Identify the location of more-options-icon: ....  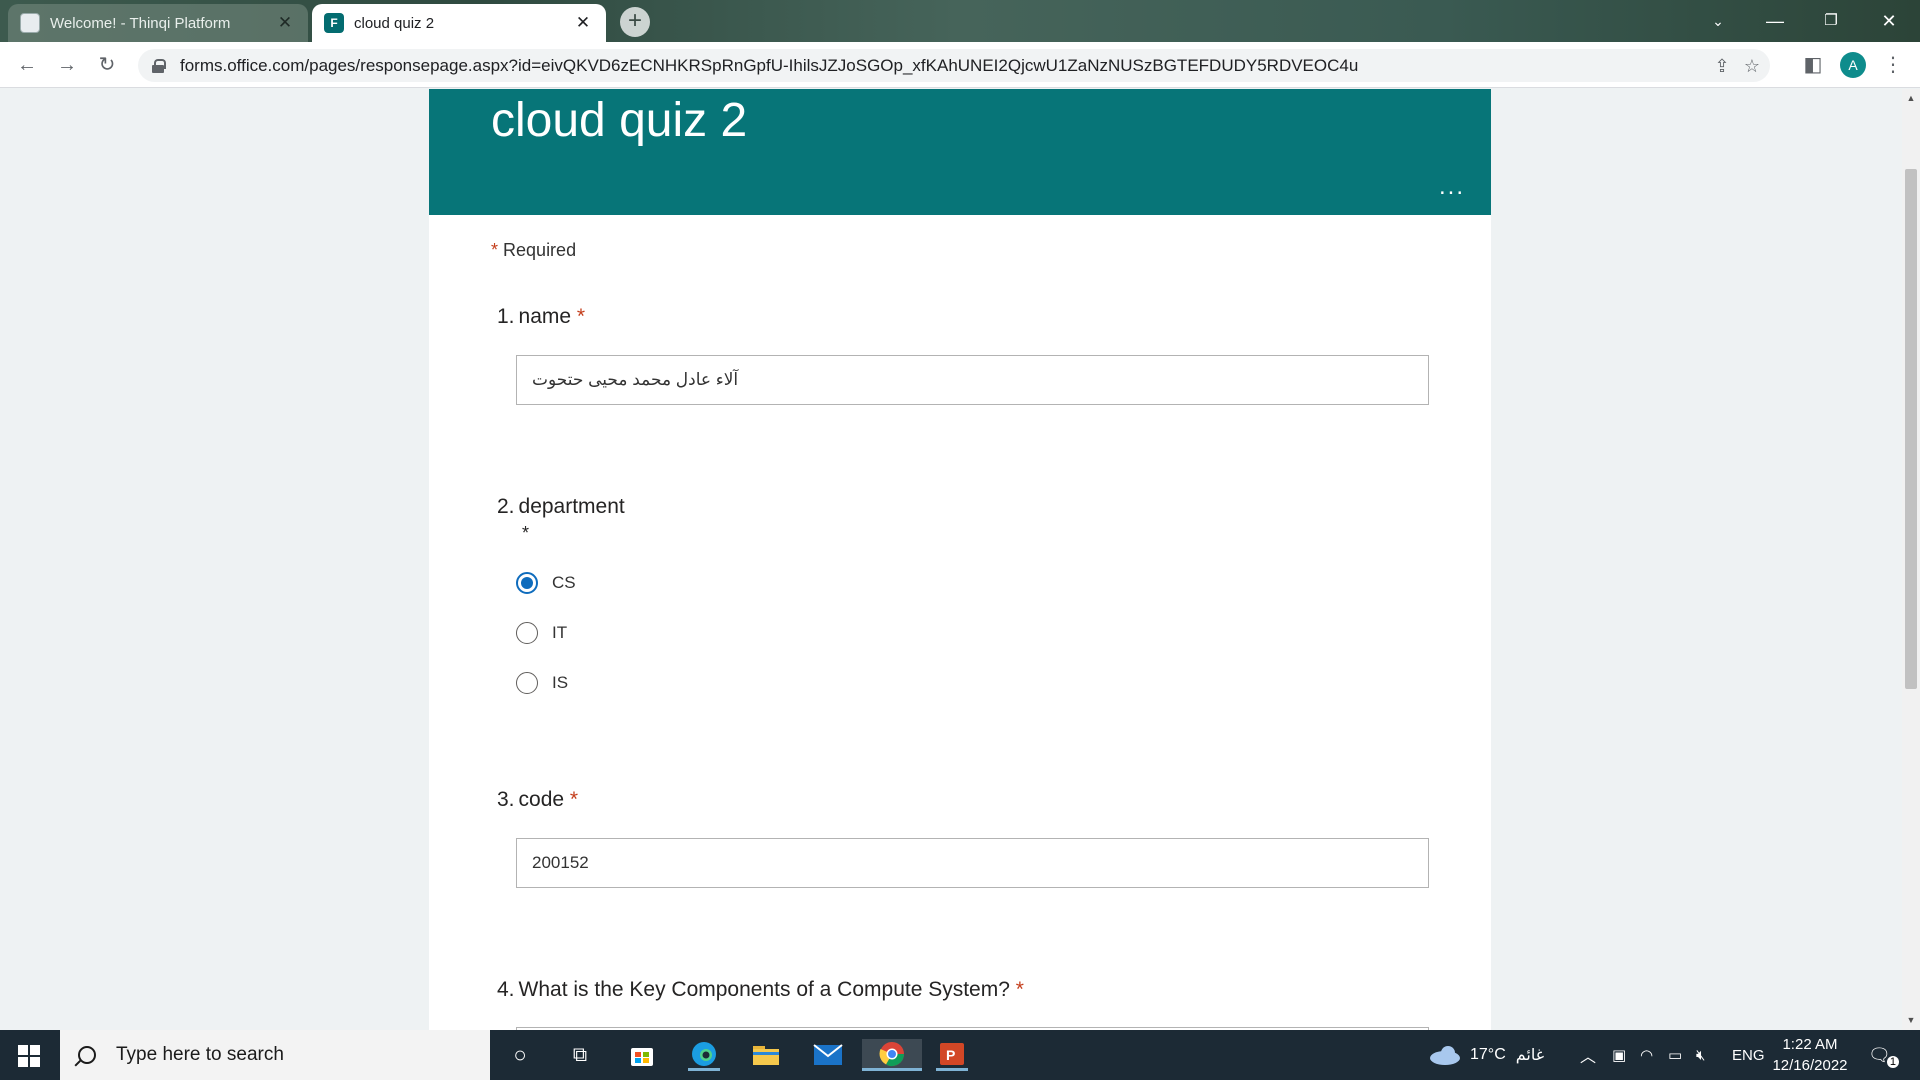
(1452, 187).